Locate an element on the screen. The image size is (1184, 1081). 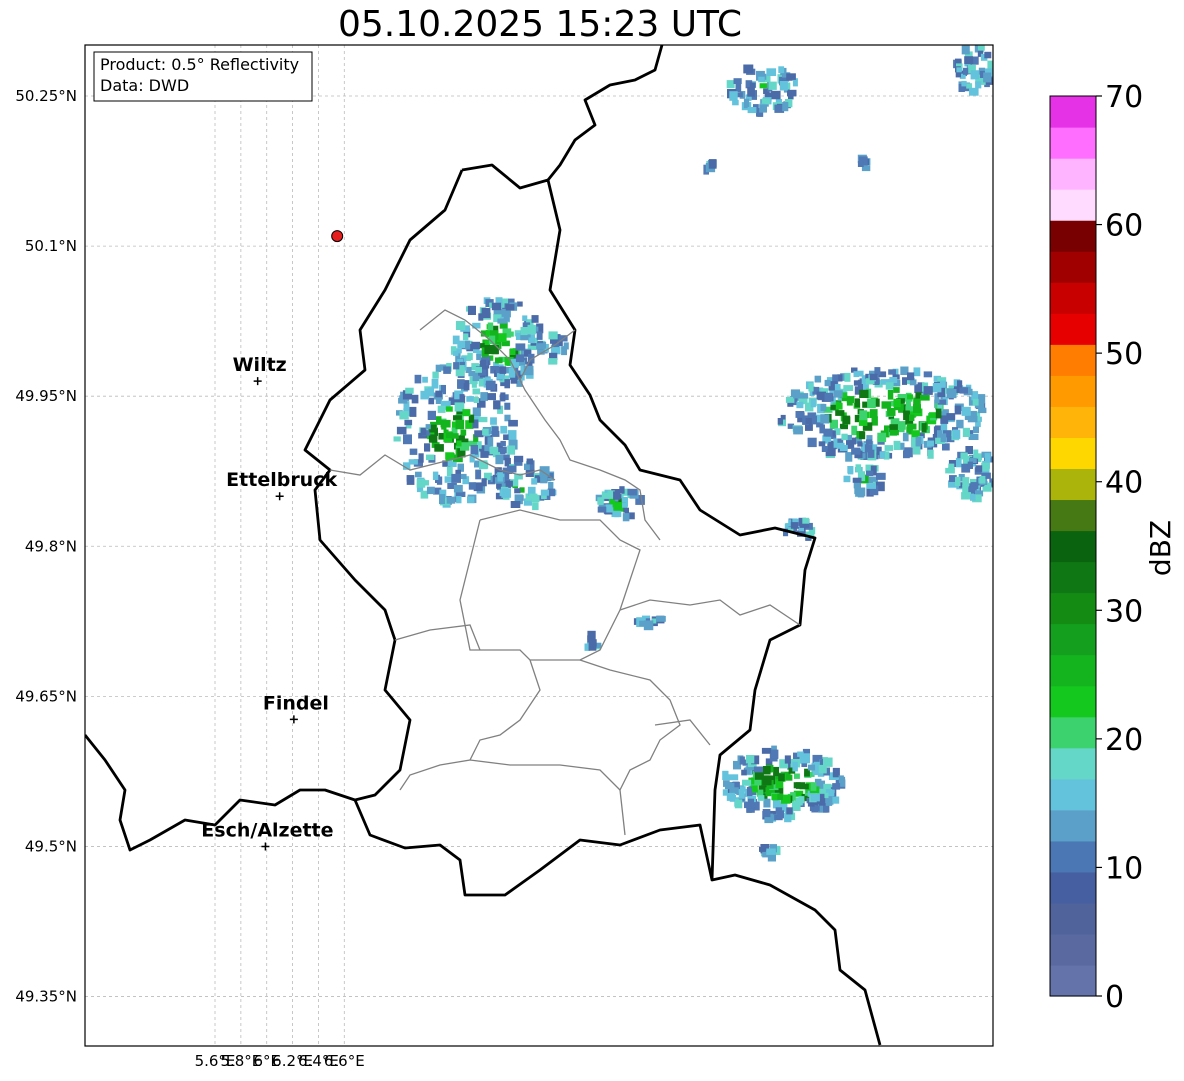
germany-border is located at coordinates (605, 113).